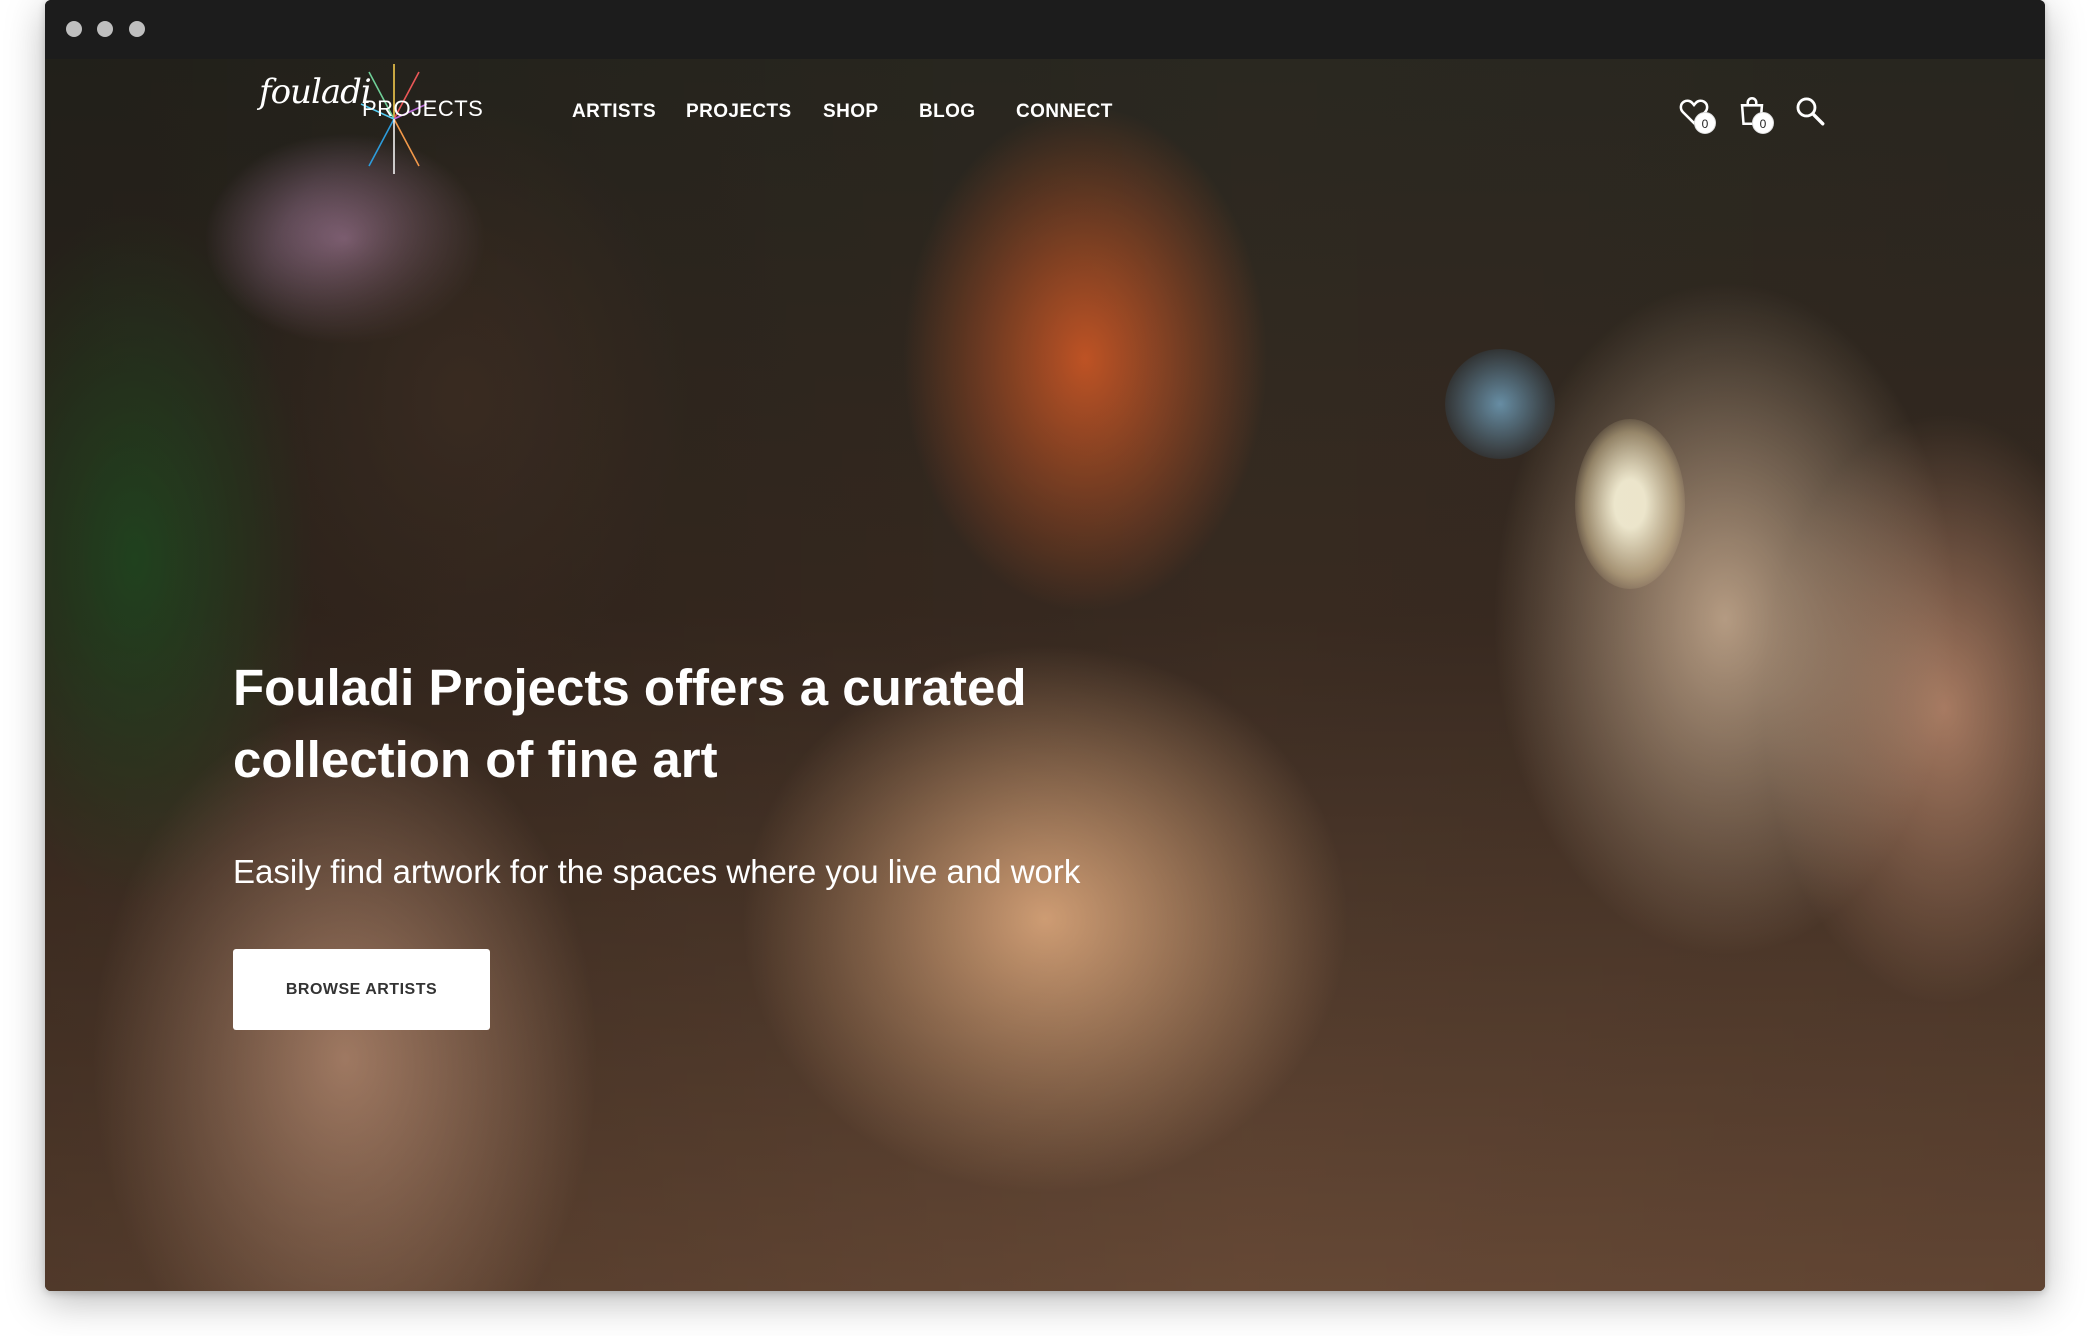 This screenshot has width=2088, height=1336. Describe the element at coordinates (947, 112) in the screenshot. I see `nav-item-blog: BLOG` at that location.